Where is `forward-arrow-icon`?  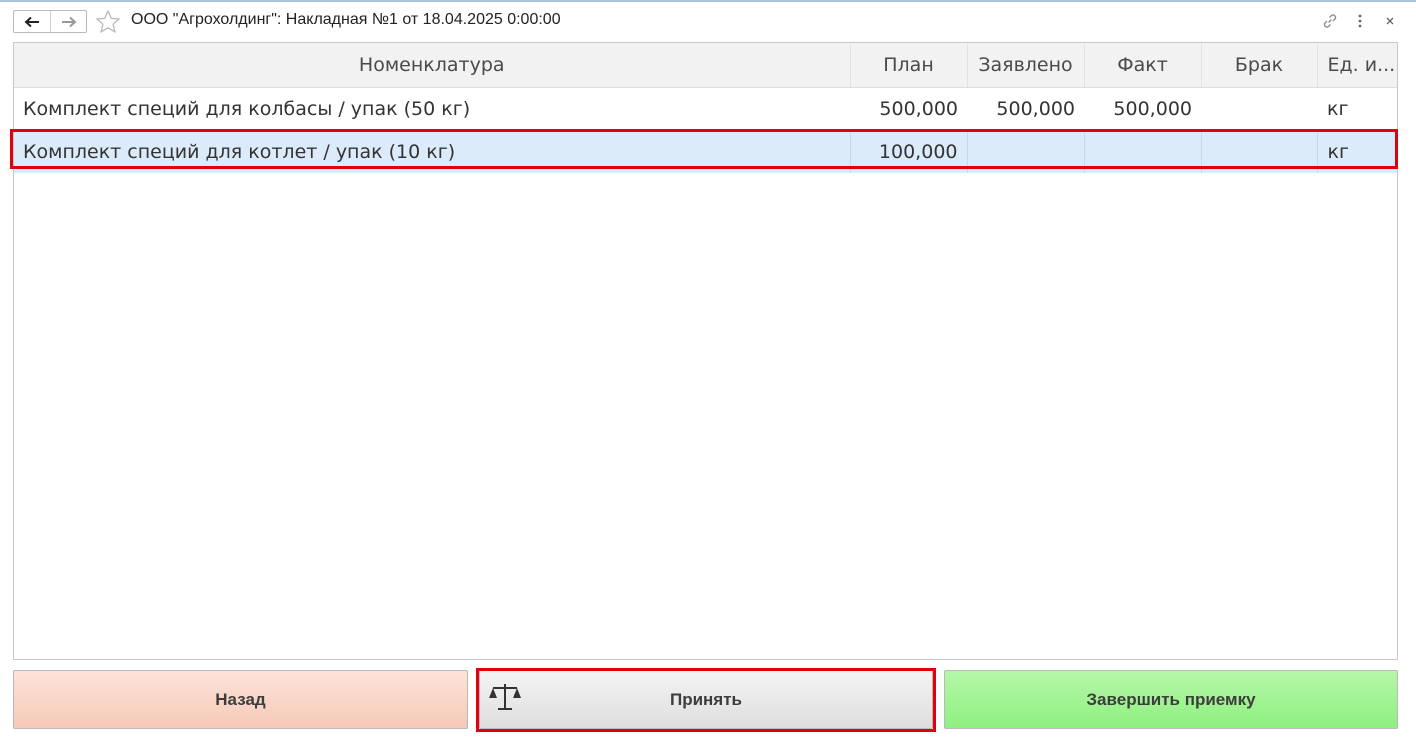 forward-arrow-icon is located at coordinates (68, 21).